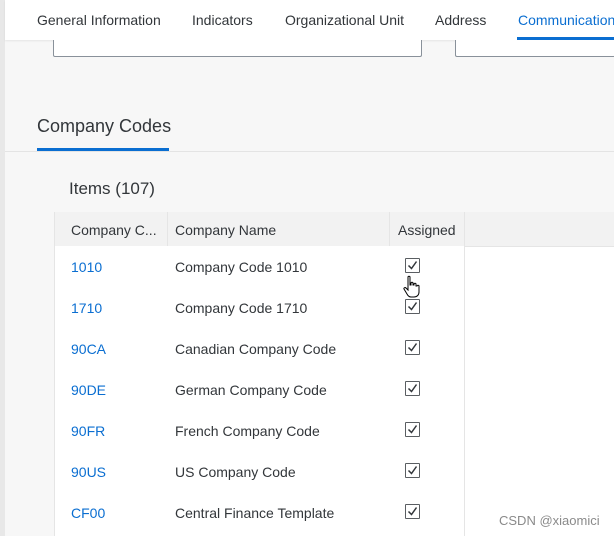  Describe the element at coordinates (344, 20) in the screenshot. I see `tab-organizational-unit: Organizational Unit` at that location.